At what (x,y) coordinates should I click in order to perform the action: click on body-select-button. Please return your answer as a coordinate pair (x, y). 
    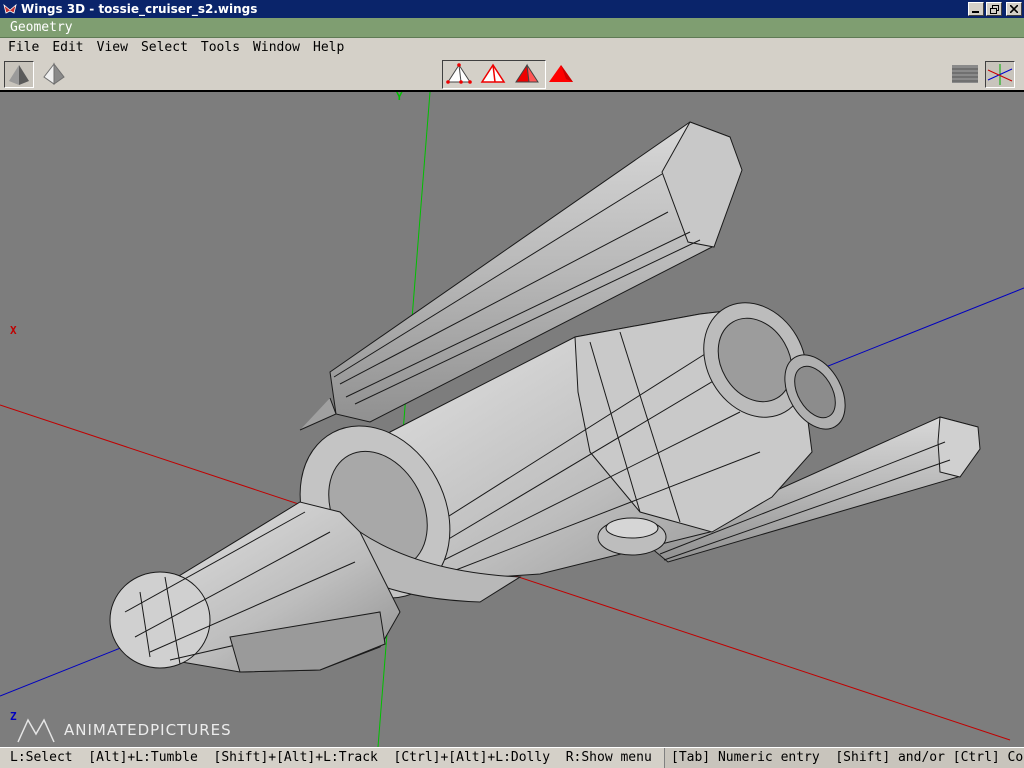
    Looking at the image, I should click on (561, 74).